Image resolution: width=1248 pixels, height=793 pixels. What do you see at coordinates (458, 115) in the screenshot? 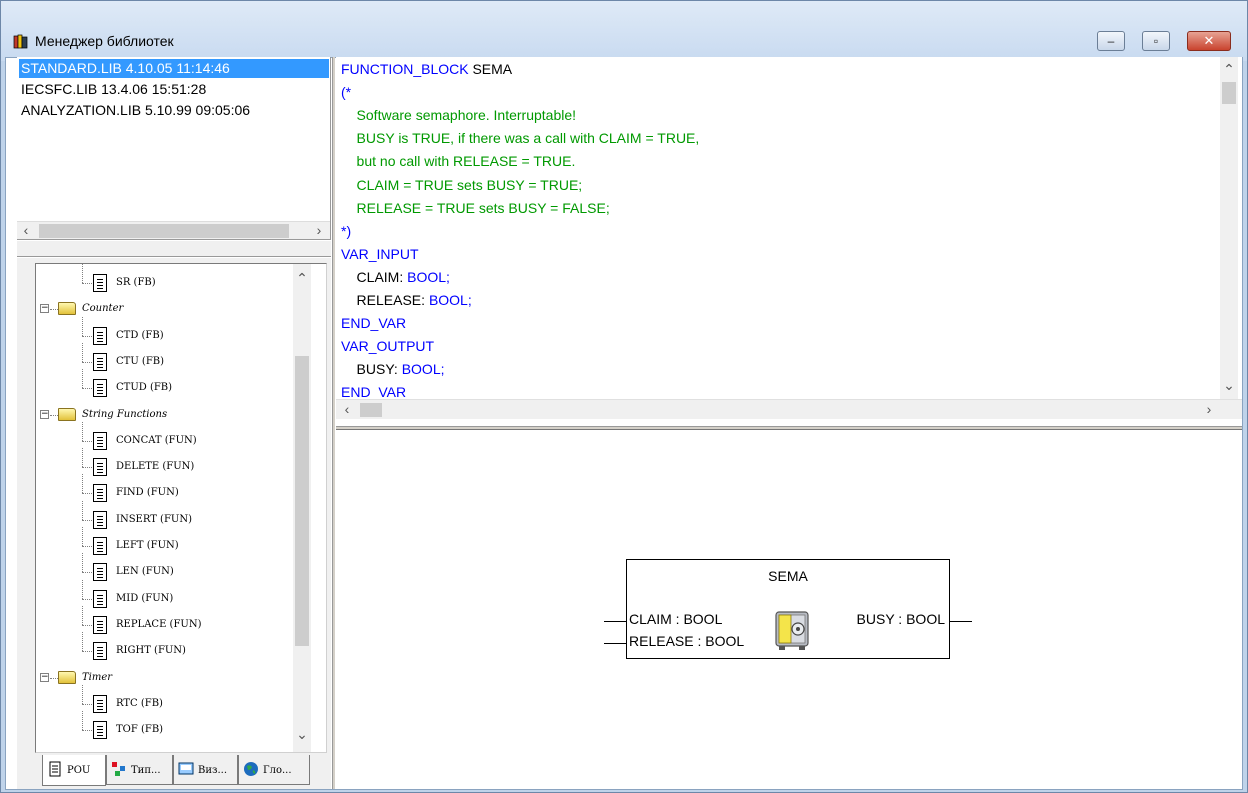
I see `code-line: Software semaphore. Interruptable!` at bounding box center [458, 115].